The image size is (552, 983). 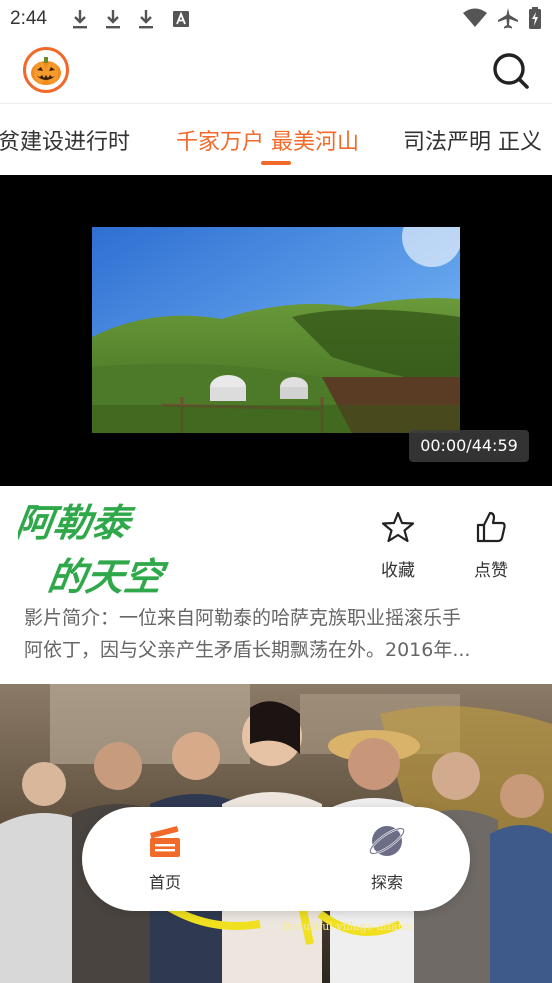 What do you see at coordinates (276, 19) in the screenshot?
I see `status-bar: 2:44` at bounding box center [276, 19].